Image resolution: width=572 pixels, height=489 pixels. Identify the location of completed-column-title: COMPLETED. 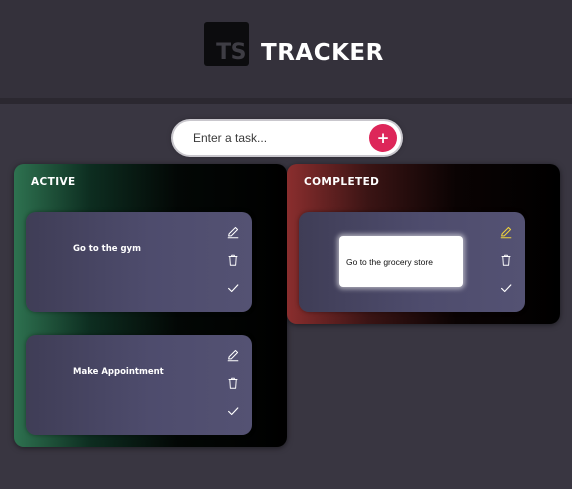
(342, 182).